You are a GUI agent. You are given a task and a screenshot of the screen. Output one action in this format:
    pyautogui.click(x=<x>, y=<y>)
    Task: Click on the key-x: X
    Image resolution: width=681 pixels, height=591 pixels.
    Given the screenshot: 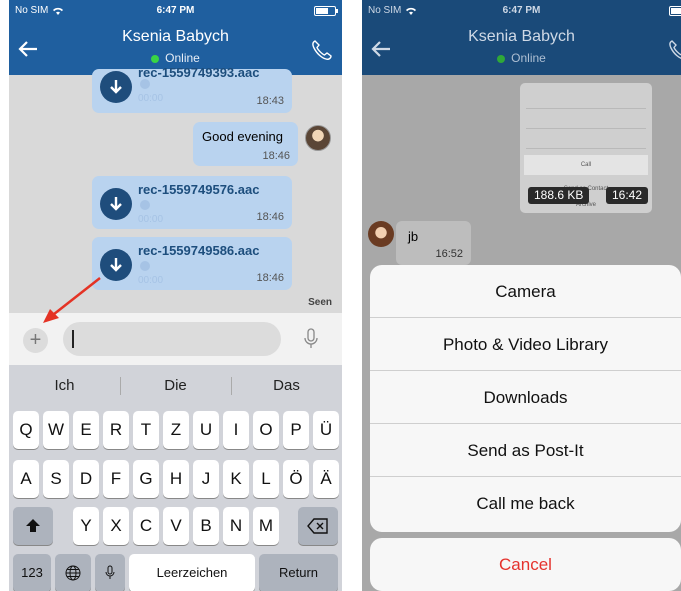 What is the action you would take?
    pyautogui.click(x=116, y=526)
    